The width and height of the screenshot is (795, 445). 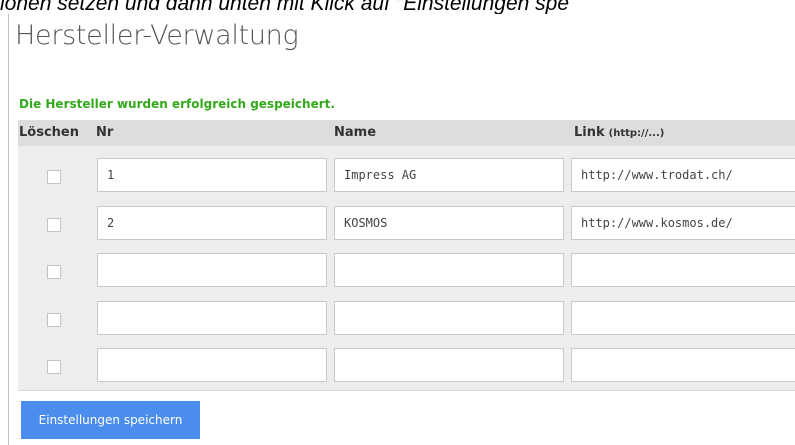 I want to click on header-nr: Nr, so click(x=105, y=132).